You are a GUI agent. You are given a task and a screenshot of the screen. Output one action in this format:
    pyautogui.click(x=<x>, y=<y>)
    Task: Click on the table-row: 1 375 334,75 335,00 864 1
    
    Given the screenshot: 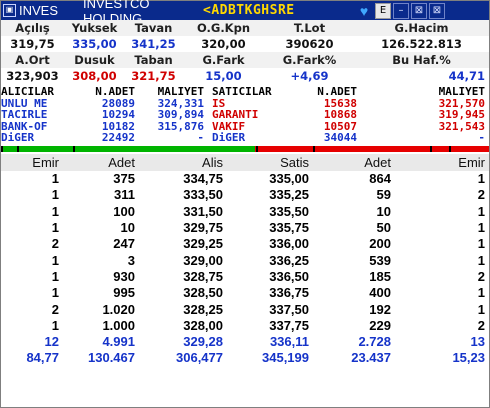 What is the action you would take?
    pyautogui.click(x=245, y=179)
    